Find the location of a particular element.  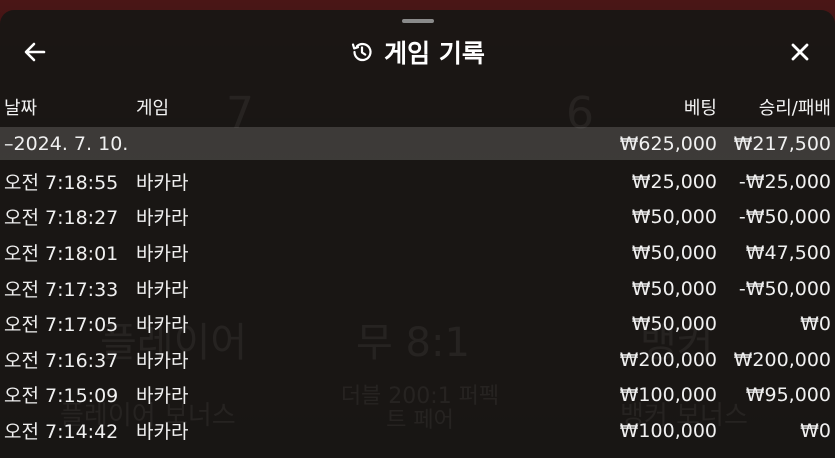

date-group-row: –2024. 7. 10. ₩625,000 ₩217,500 is located at coordinates (417, 143).